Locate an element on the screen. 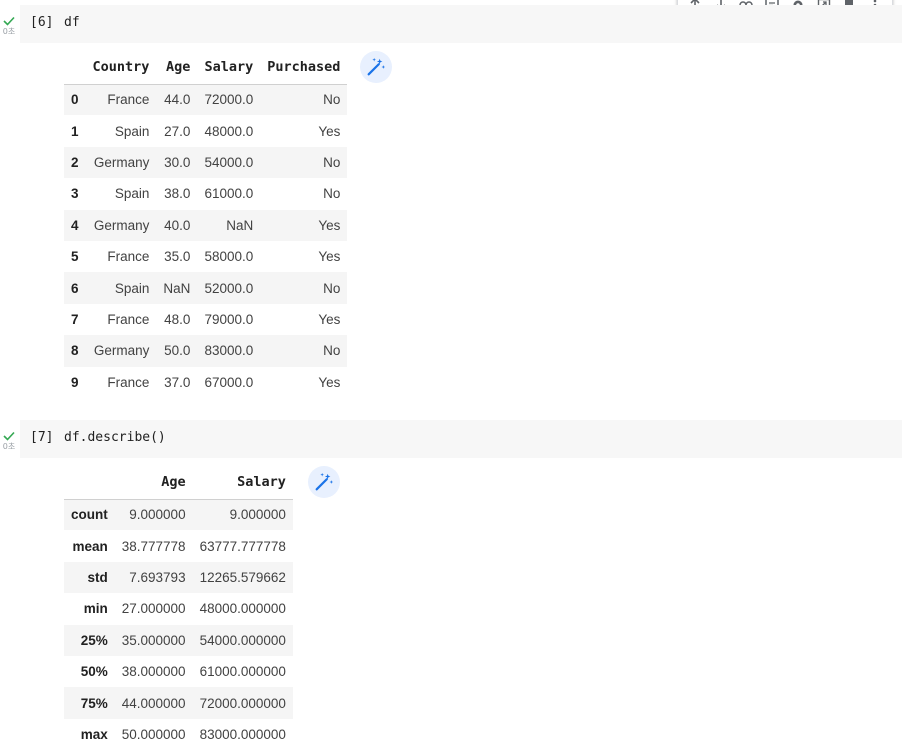 The height and width of the screenshot is (754, 902). row-index: min is located at coordinates (95, 609).